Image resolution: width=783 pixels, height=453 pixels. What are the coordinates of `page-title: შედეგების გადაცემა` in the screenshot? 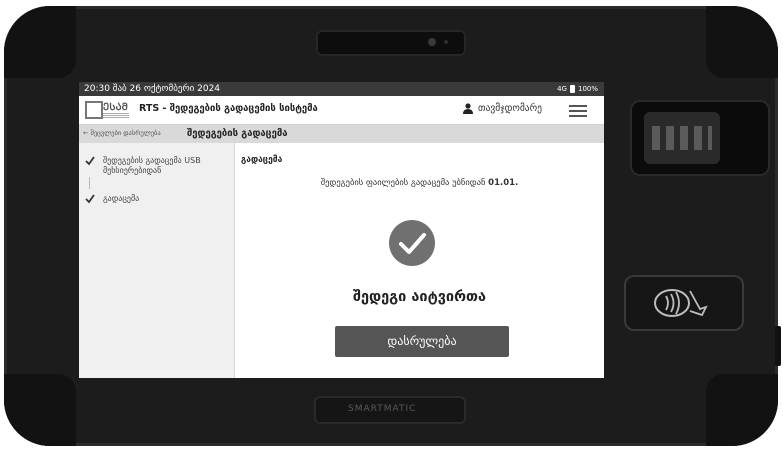 It's located at (237, 133).